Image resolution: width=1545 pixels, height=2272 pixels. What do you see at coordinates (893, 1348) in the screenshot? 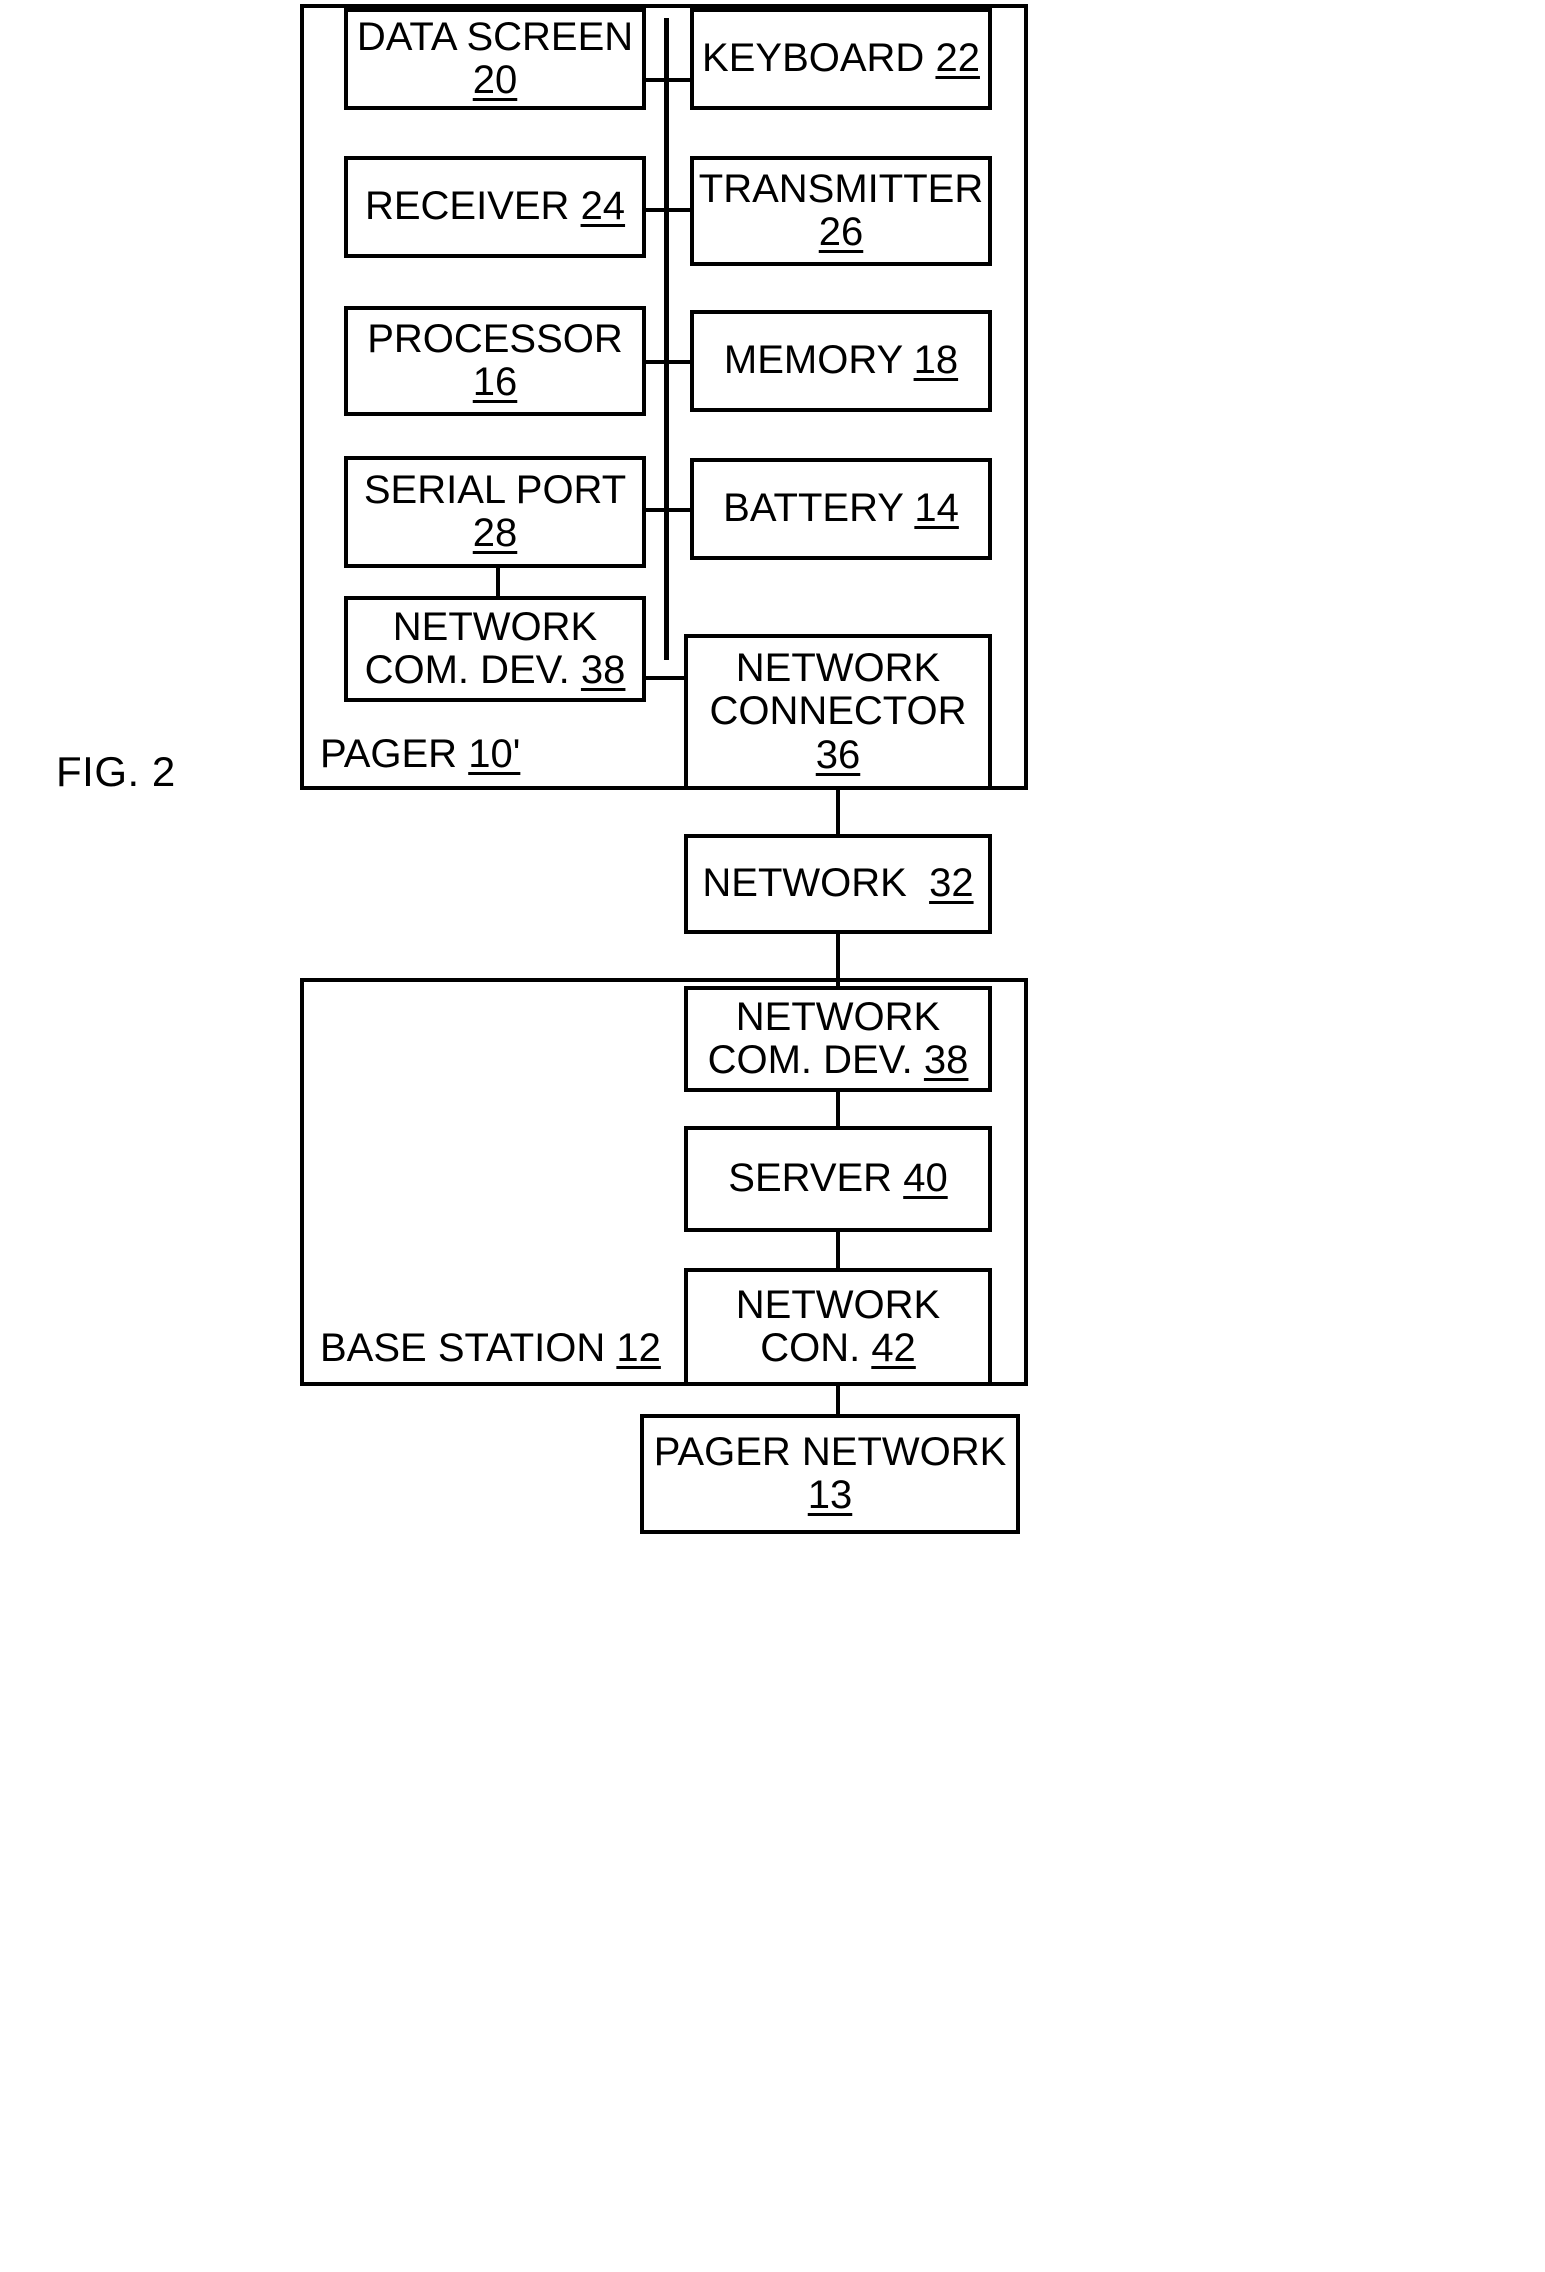
I see `box-network-con-number: 42` at bounding box center [893, 1348].